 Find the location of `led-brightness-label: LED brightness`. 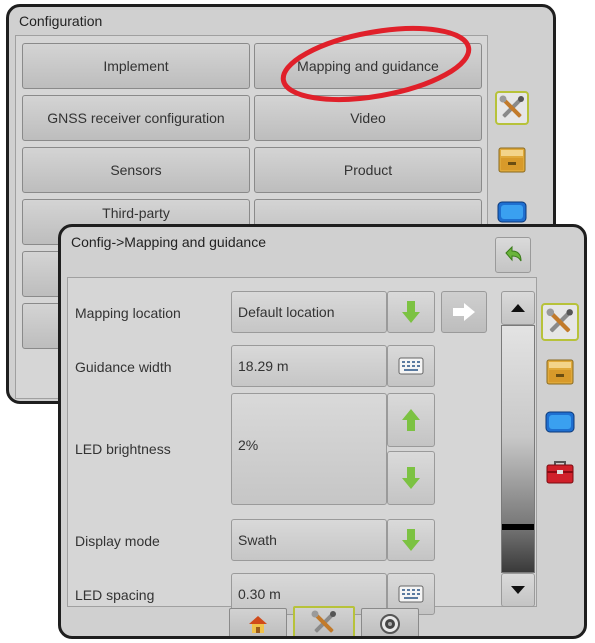

led-brightness-label: LED brightness is located at coordinates (123, 449).